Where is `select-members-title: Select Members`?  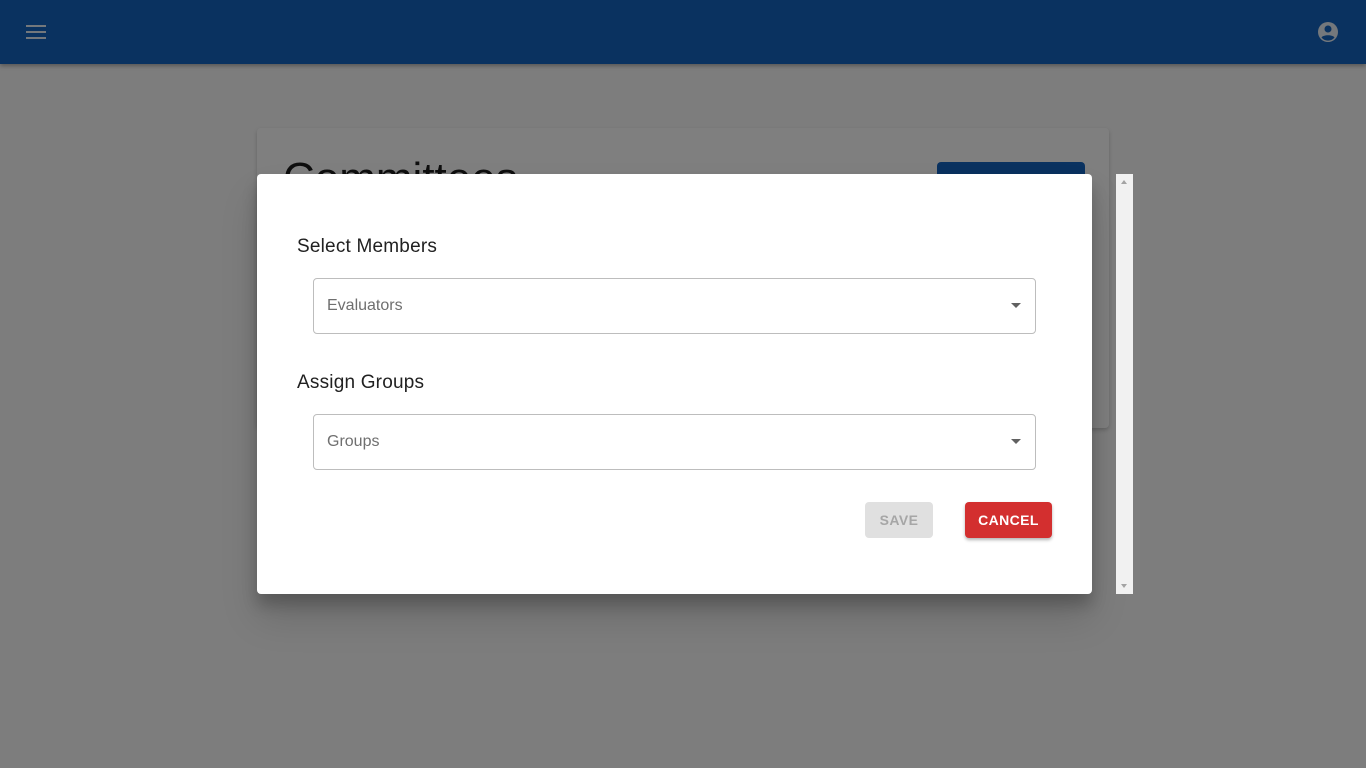
select-members-title: Select Members is located at coordinates (367, 246).